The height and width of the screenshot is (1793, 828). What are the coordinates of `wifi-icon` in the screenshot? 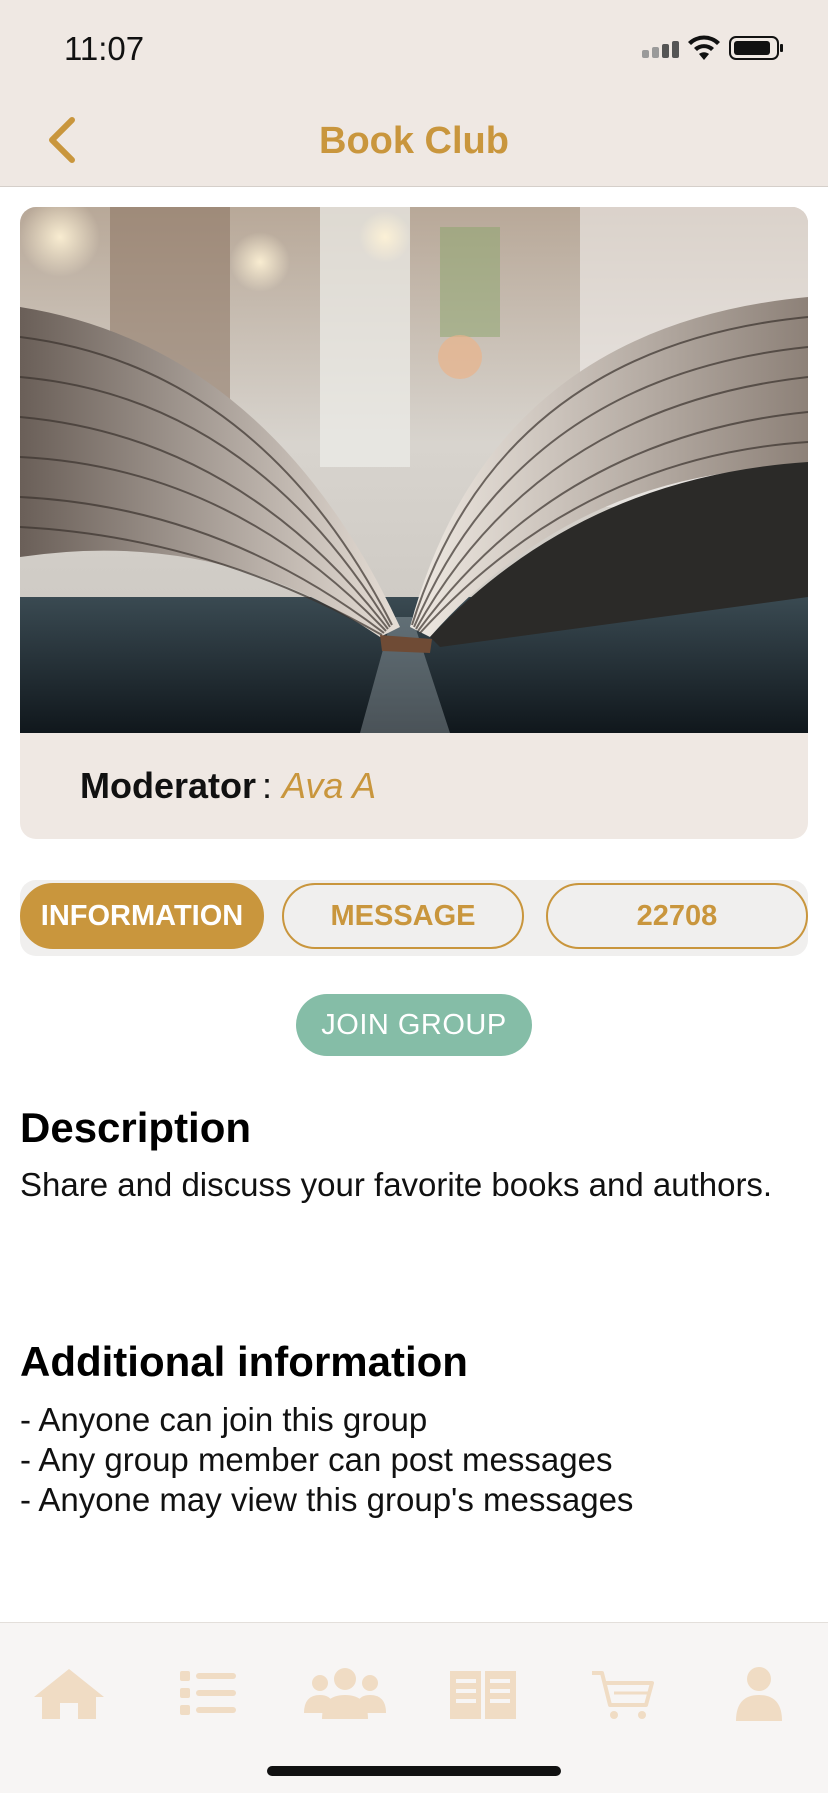 It's located at (704, 47).